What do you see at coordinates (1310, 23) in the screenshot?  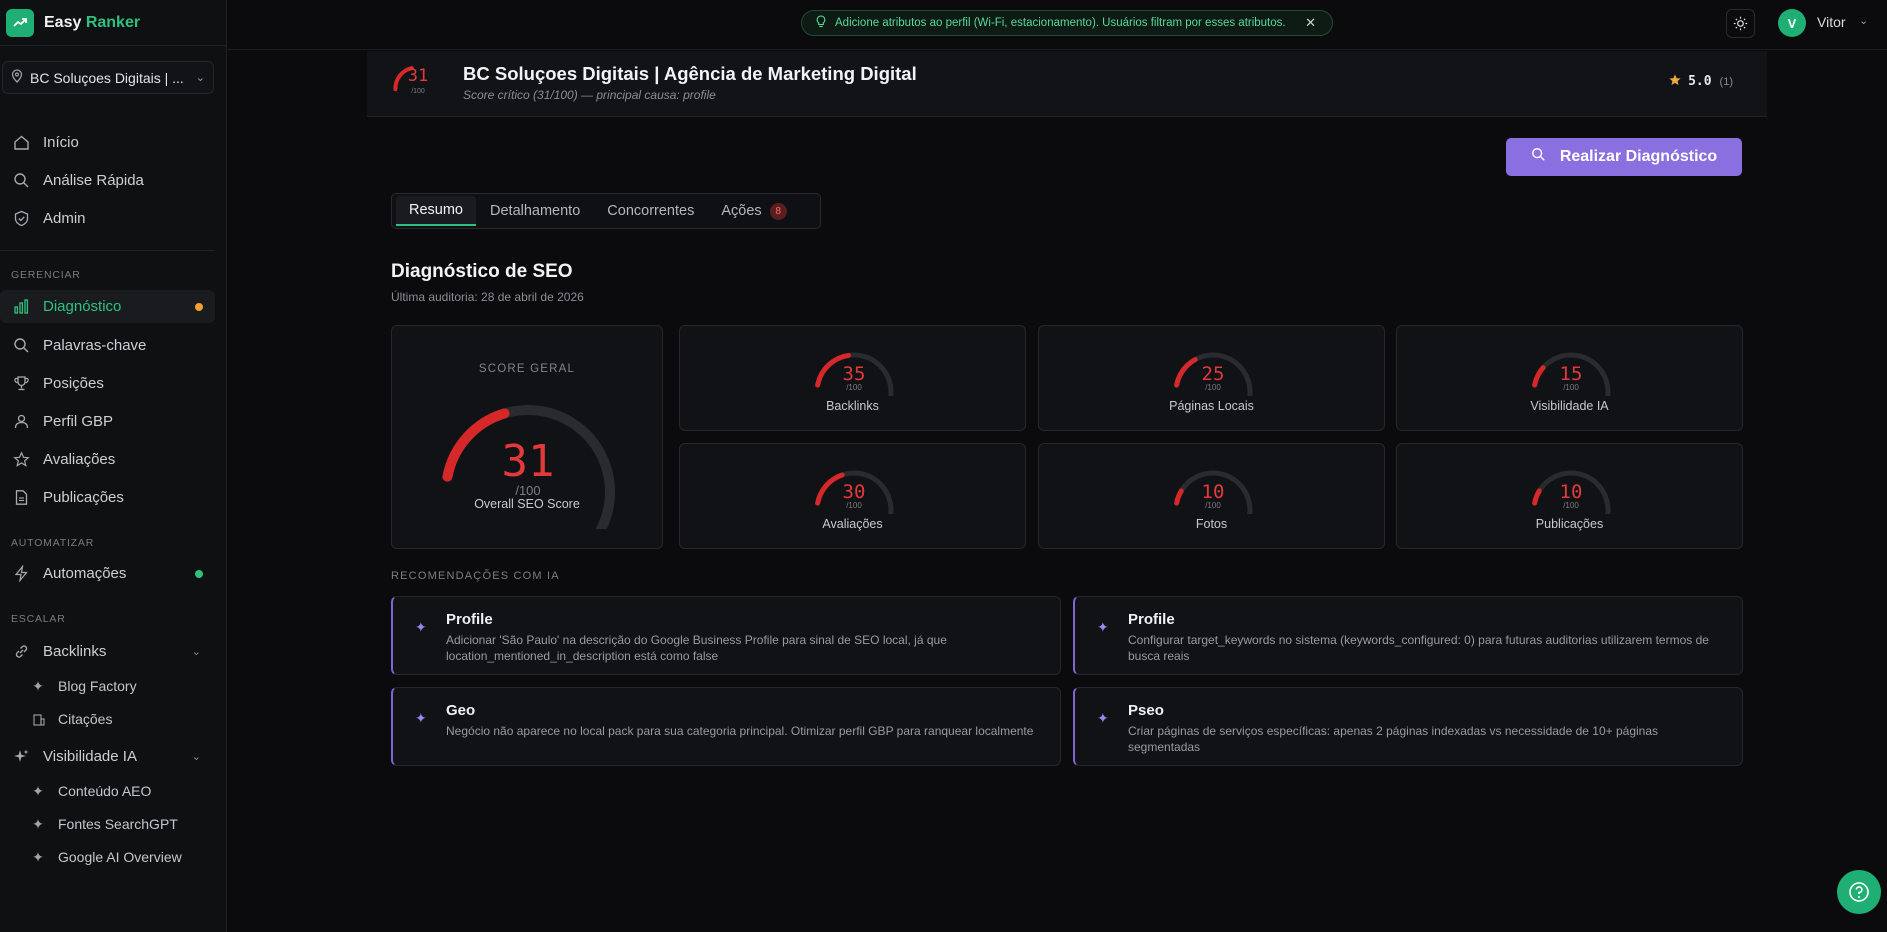 I see `close-icon: ✕` at bounding box center [1310, 23].